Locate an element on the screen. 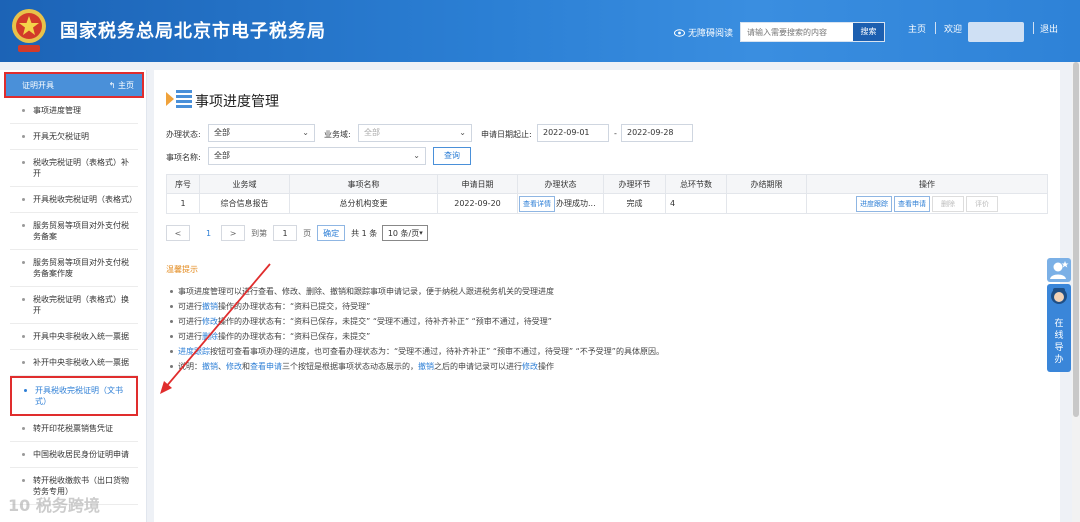 This screenshot has width=1080, height=522. sidebar-item: 补开中央非税收入统一票据 is located at coordinates (74, 363).